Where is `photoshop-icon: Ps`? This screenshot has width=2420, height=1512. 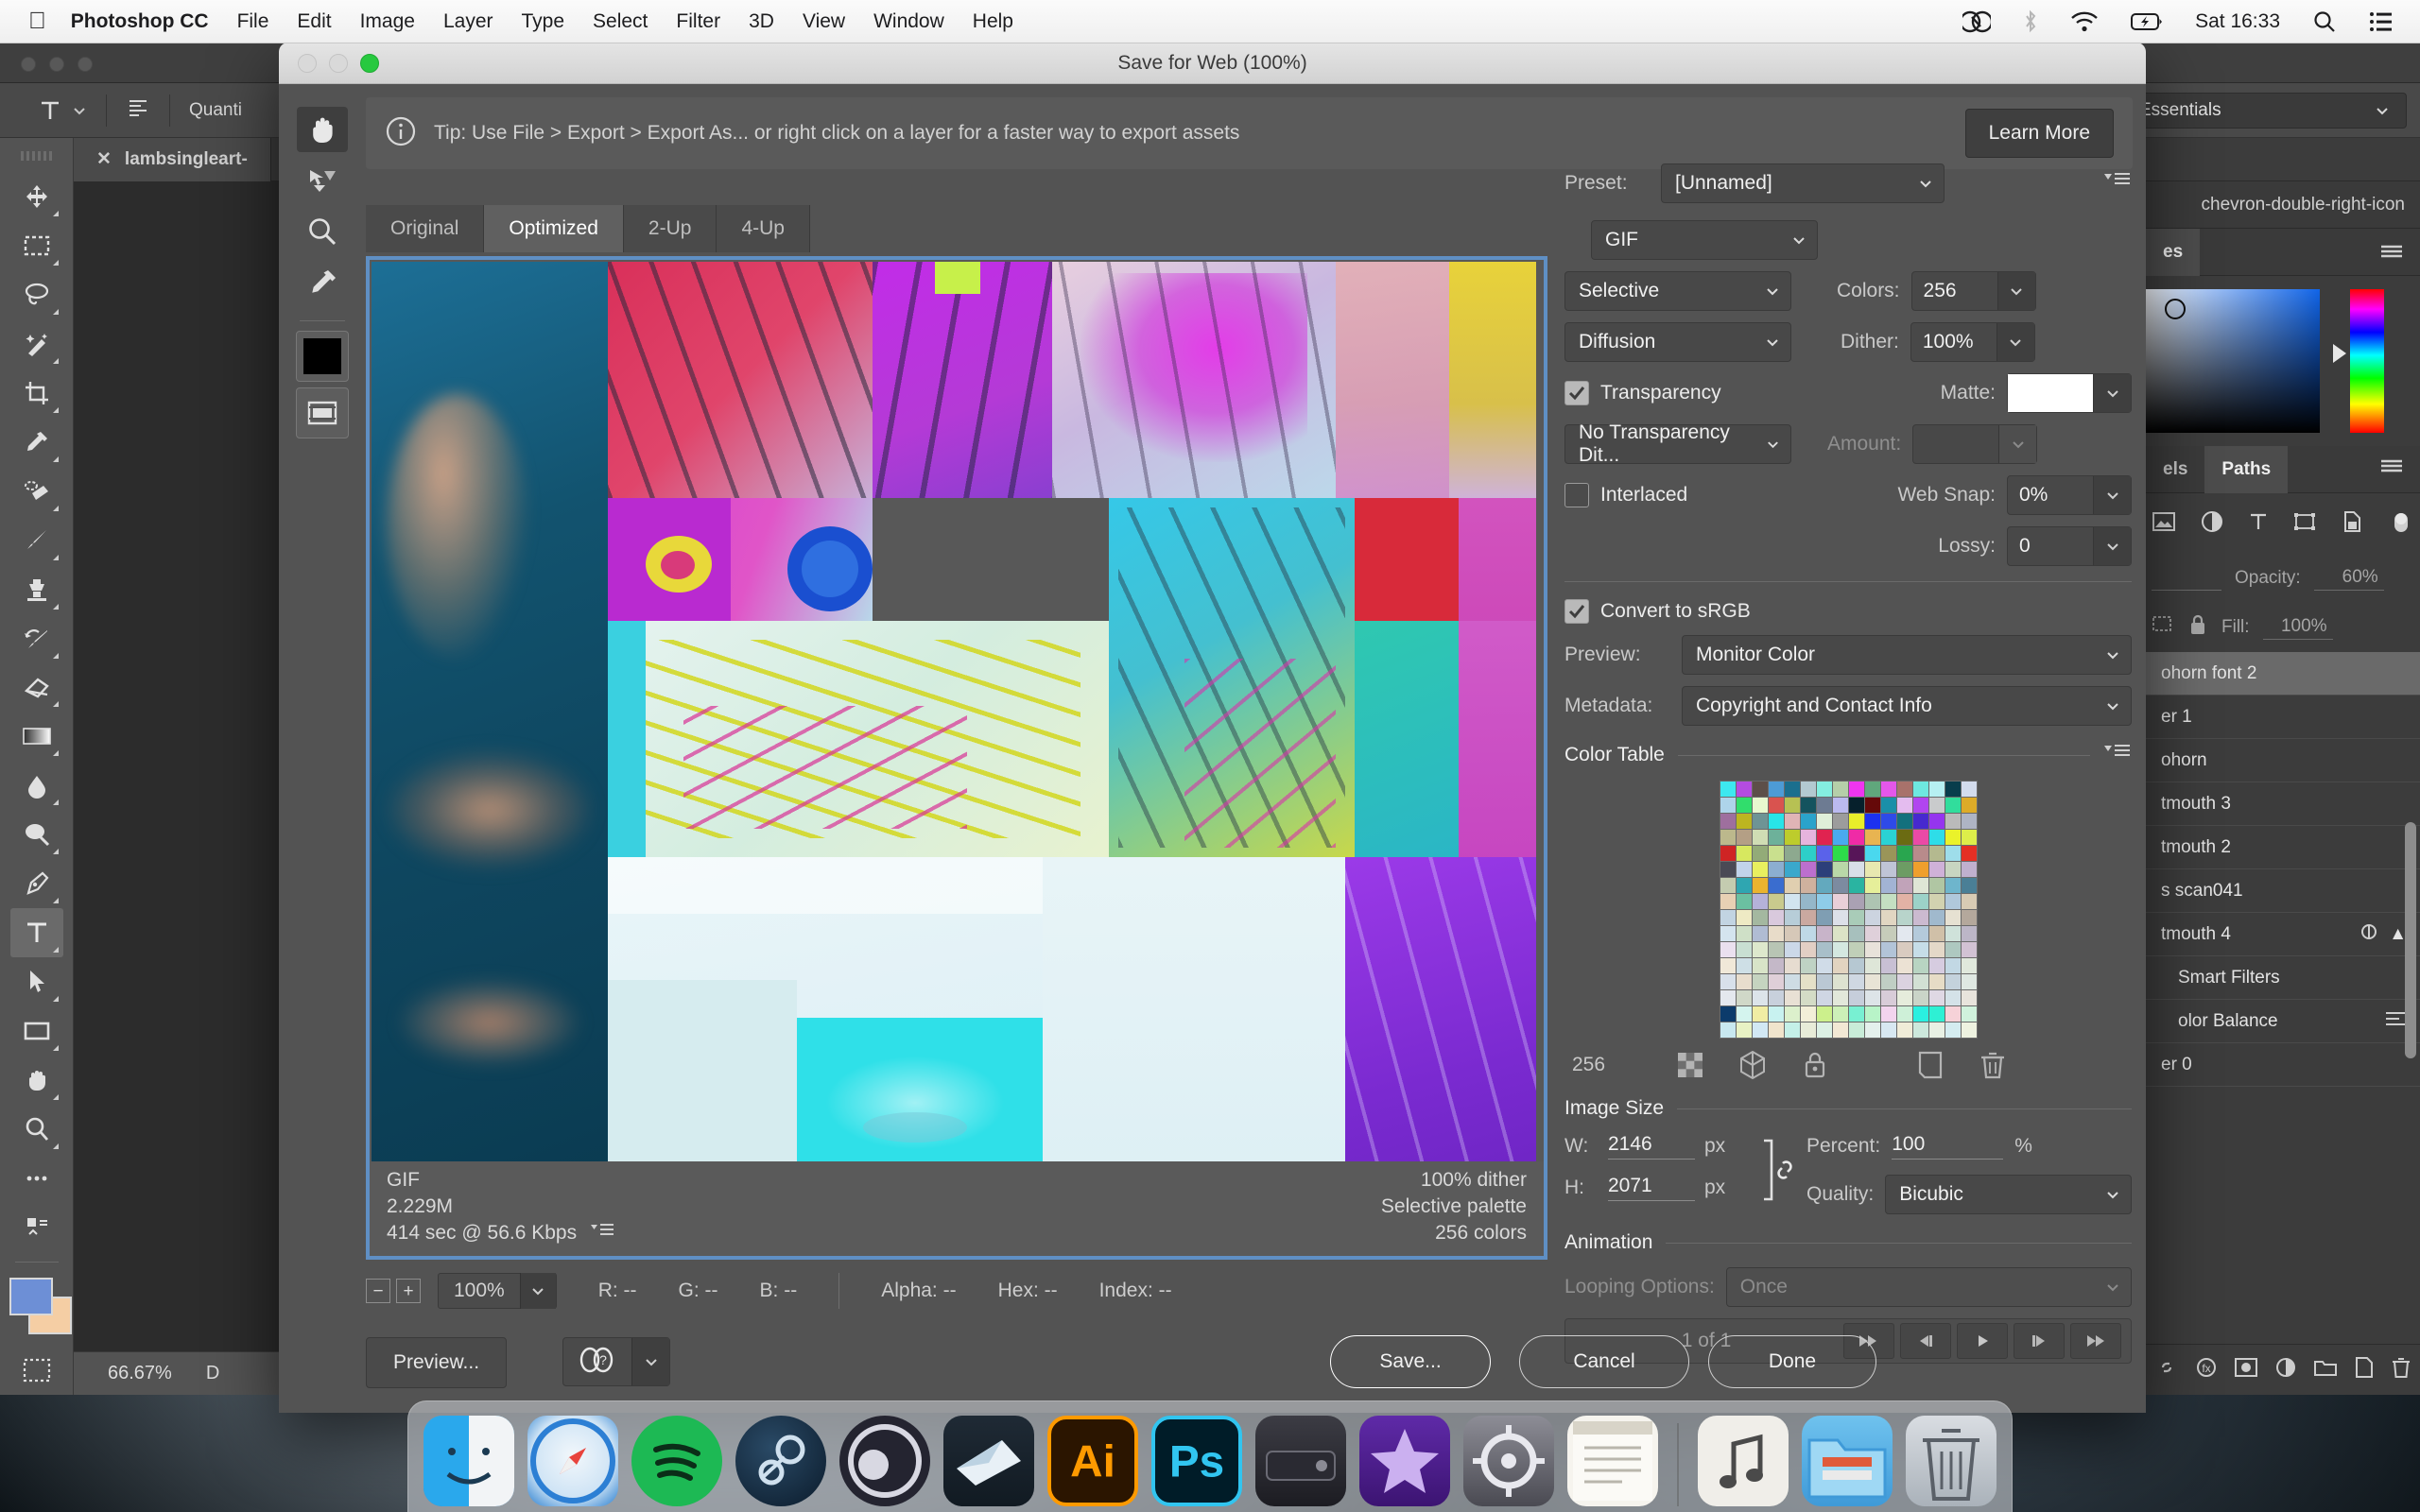 photoshop-icon: Ps is located at coordinates (1196, 1461).